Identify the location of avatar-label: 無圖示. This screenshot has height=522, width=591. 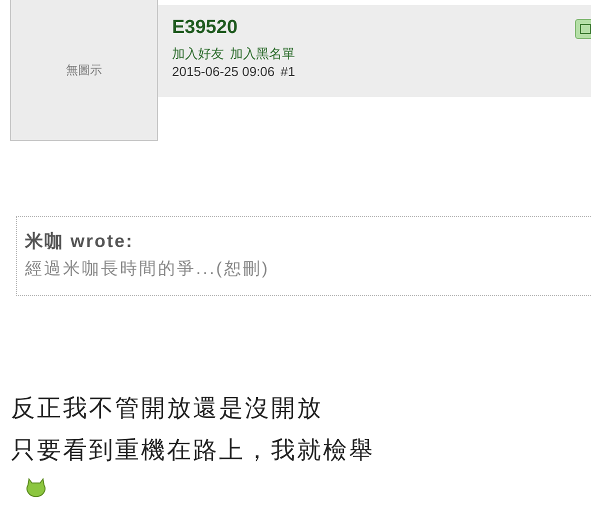
(84, 70).